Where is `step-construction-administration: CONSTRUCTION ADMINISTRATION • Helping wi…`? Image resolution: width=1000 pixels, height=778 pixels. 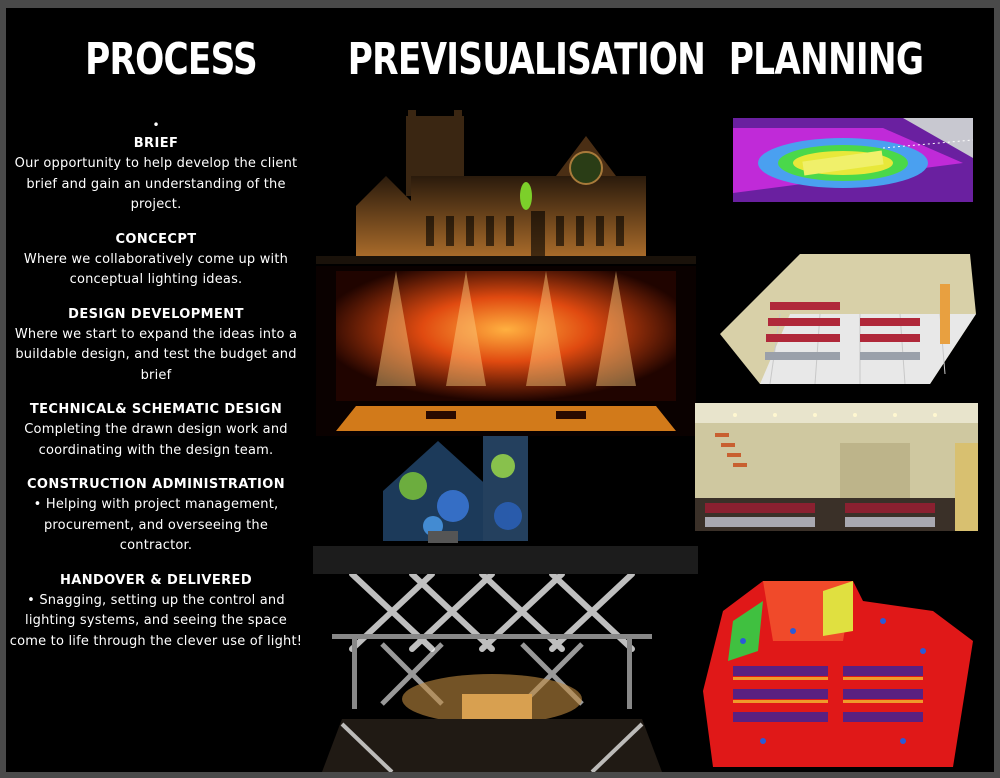
step-construction-administration: CONSTRUCTION ADMINISTRATION • Helping wi… is located at coordinates (156, 516).